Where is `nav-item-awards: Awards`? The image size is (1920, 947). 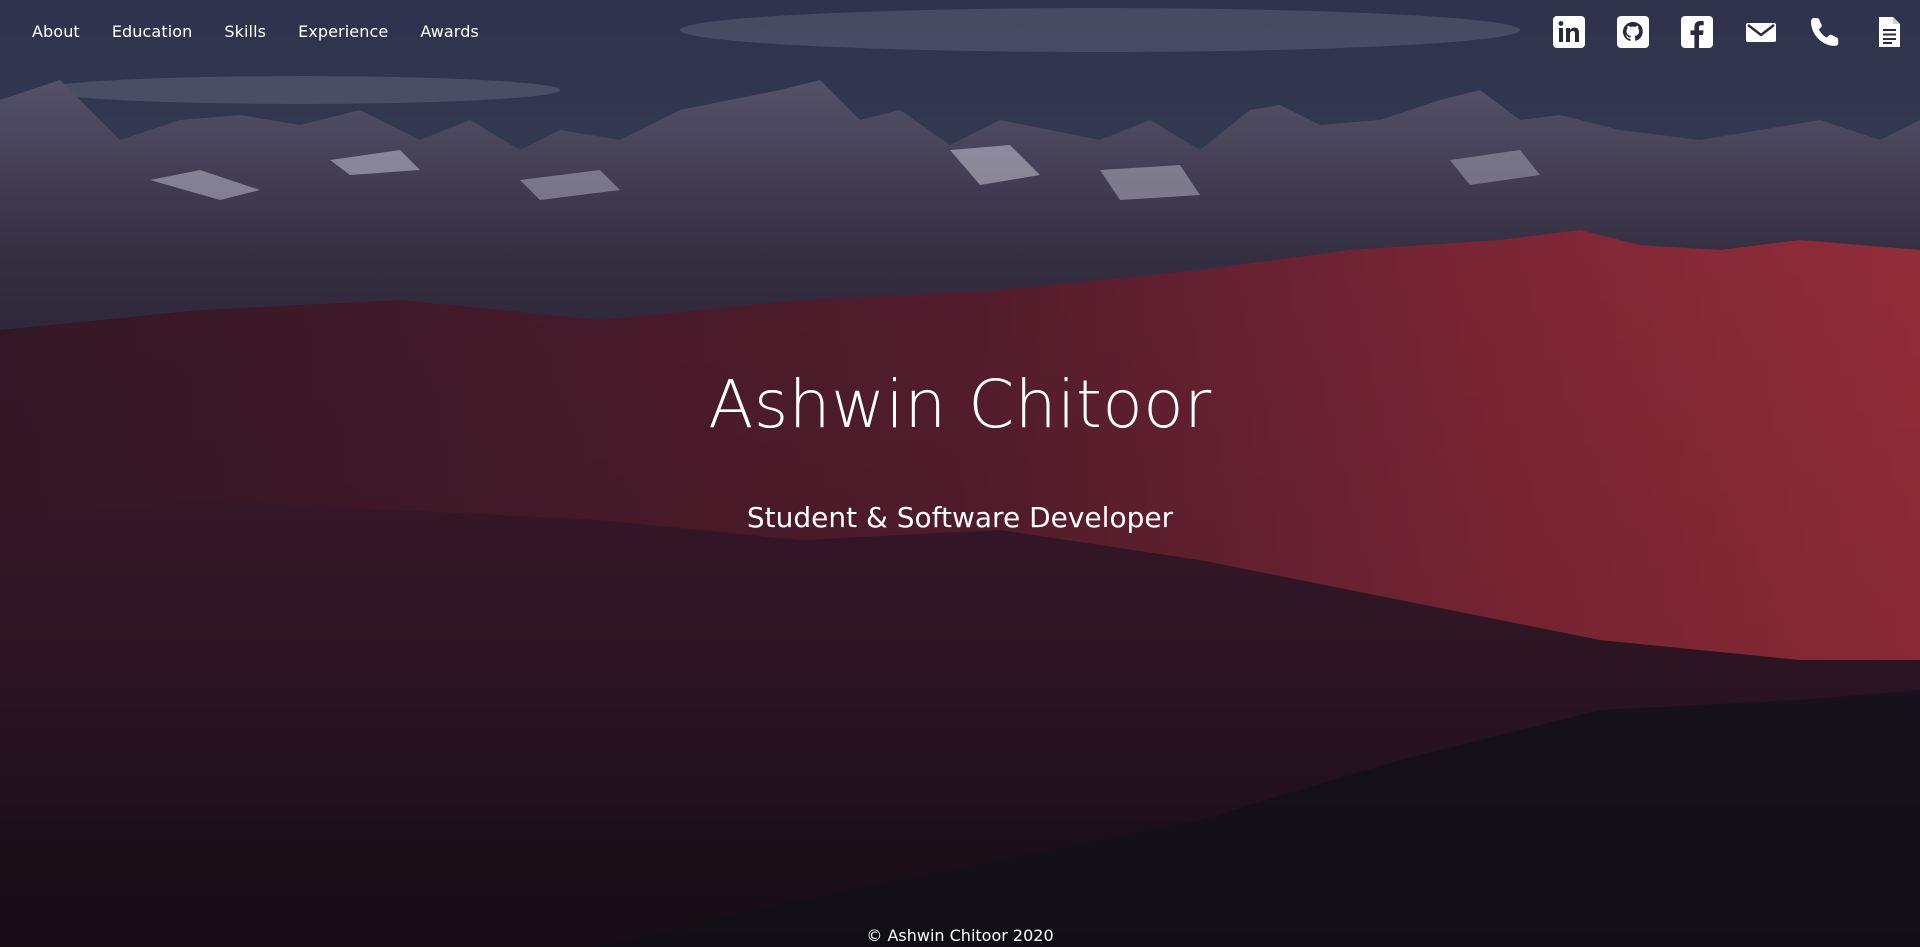
nav-item-awards: Awards is located at coordinates (449, 31).